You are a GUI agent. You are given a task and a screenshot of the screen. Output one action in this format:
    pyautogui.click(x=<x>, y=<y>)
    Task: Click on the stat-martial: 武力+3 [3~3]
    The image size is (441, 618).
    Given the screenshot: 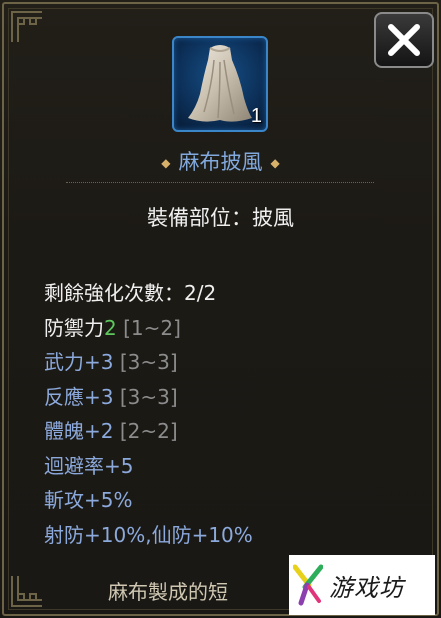 What is the action you would take?
    pyautogui.click(x=214, y=362)
    